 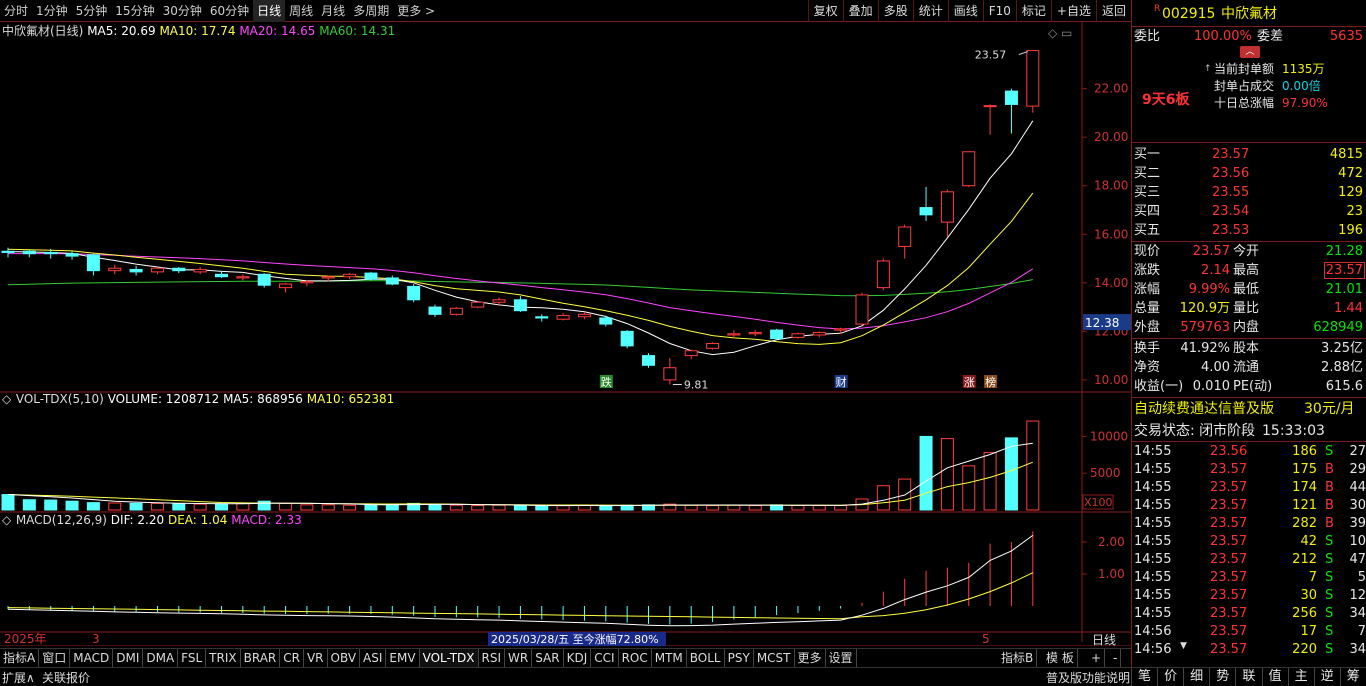 What do you see at coordinates (449, 658) in the screenshot?
I see `indicator-tab-13: VOL-TDX` at bounding box center [449, 658].